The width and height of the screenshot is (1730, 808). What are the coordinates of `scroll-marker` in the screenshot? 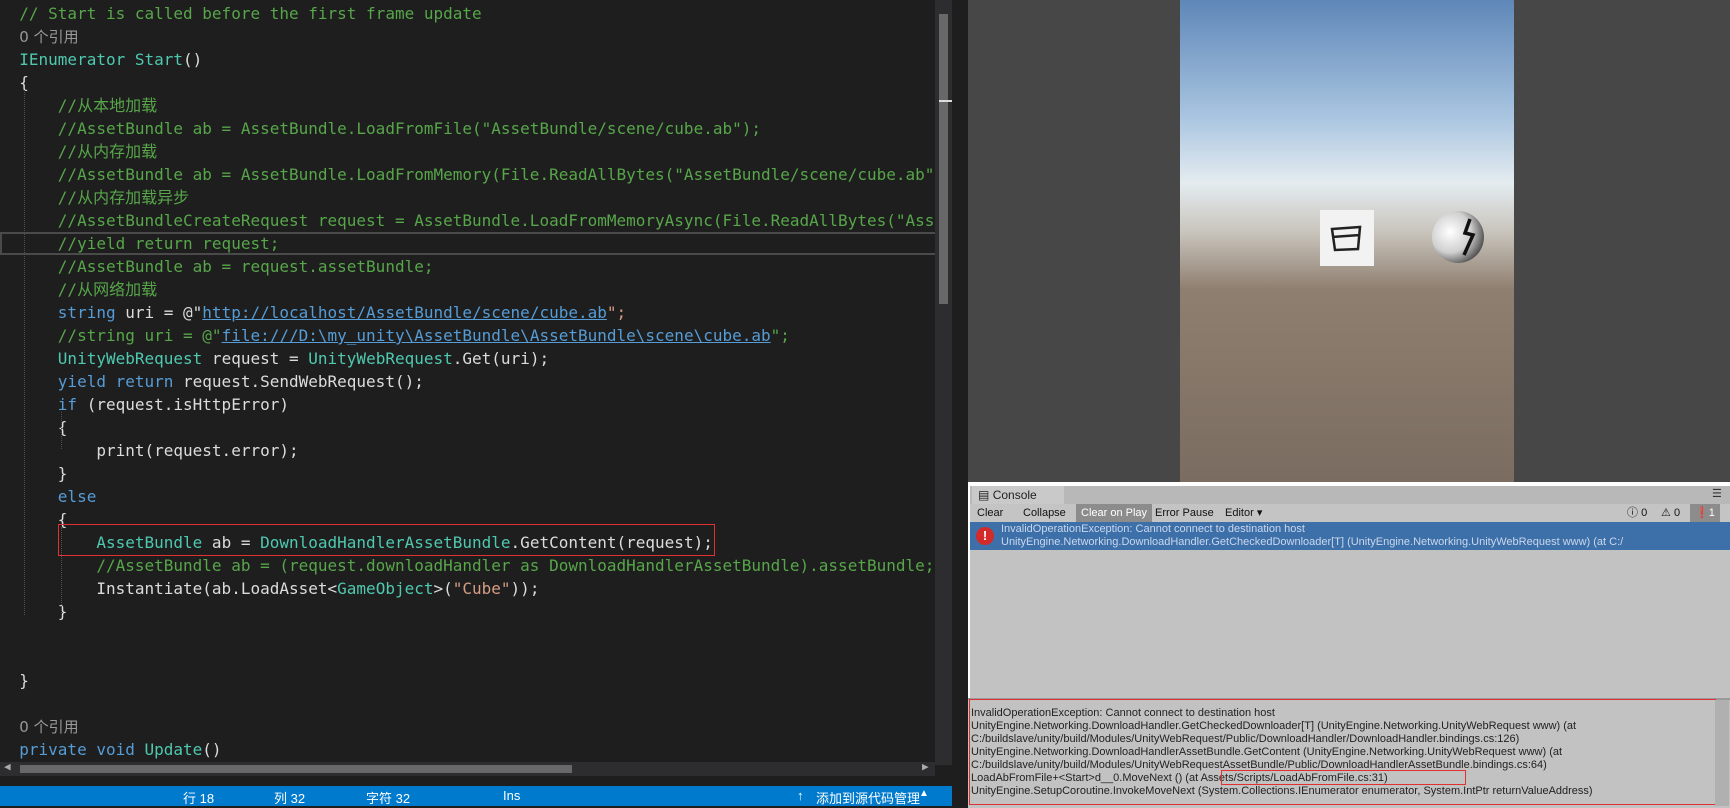 It's located at (945, 101).